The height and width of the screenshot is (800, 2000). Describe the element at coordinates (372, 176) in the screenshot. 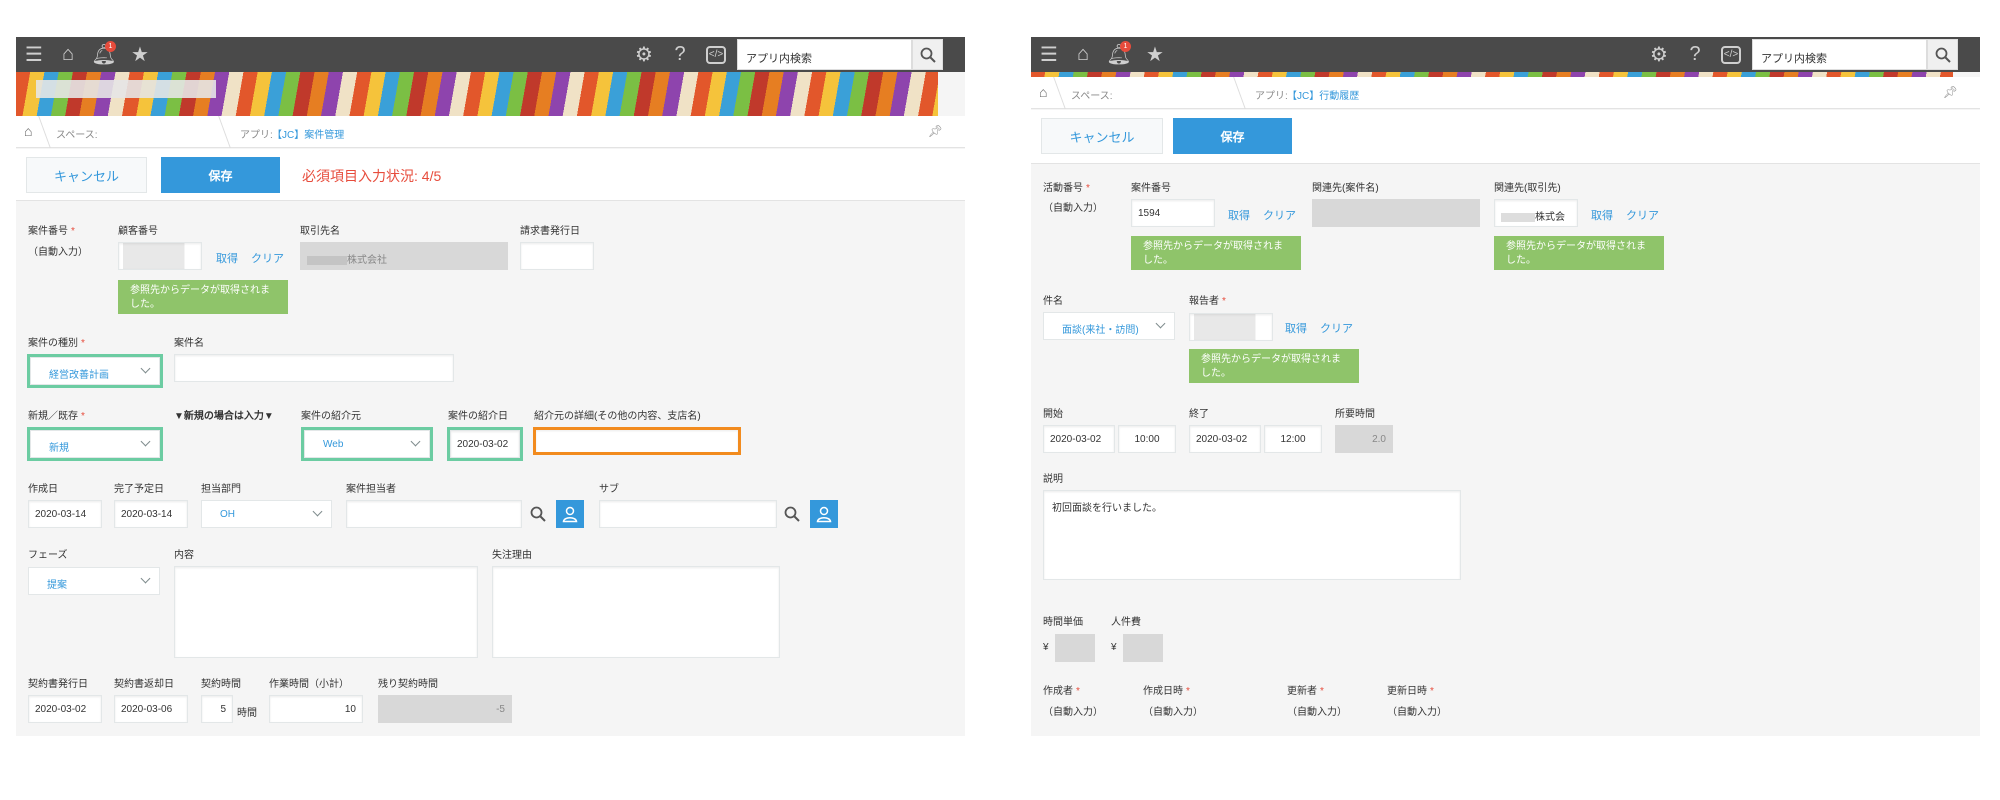

I see `required-status: 必須項目入力状況: 4/5` at that location.